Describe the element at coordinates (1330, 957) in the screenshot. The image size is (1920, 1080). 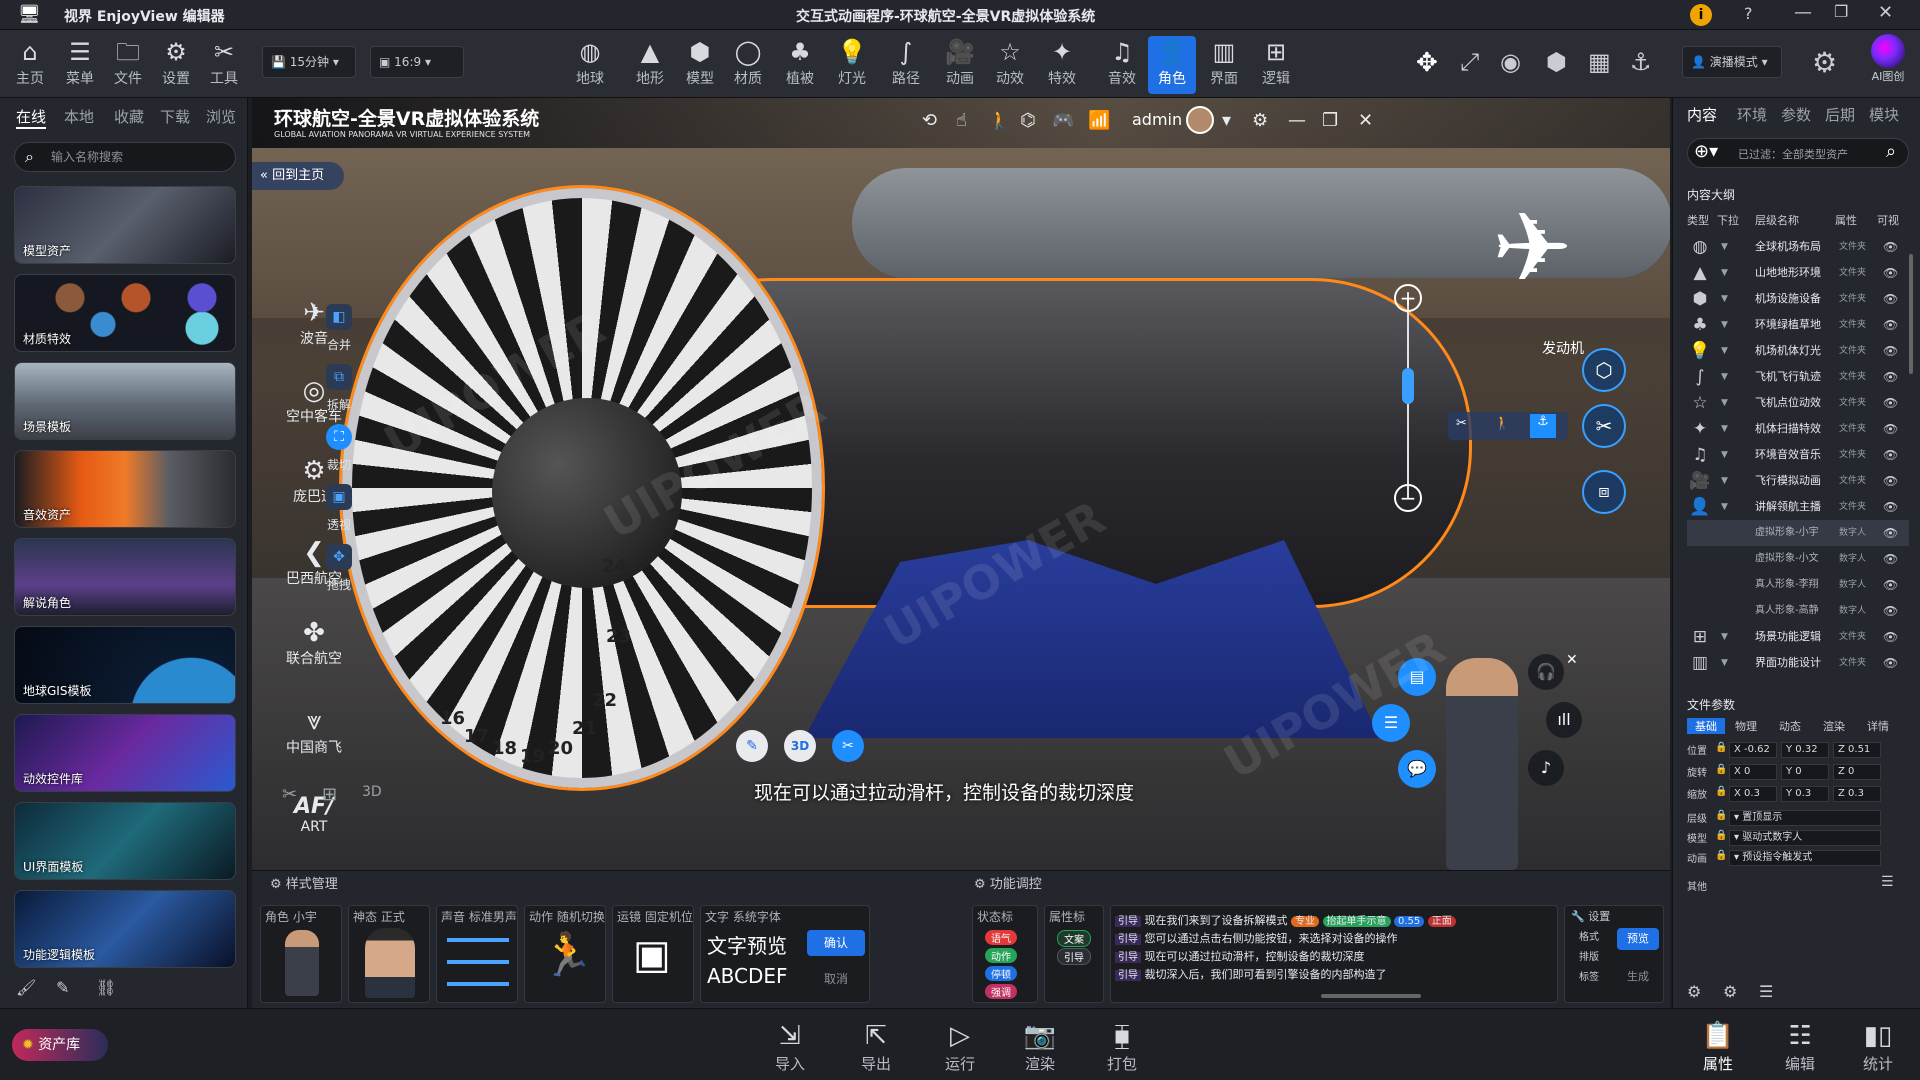
I see `script-line: 引导 现在可以通过拉动滑杆，控制设备的裁切深度` at that location.